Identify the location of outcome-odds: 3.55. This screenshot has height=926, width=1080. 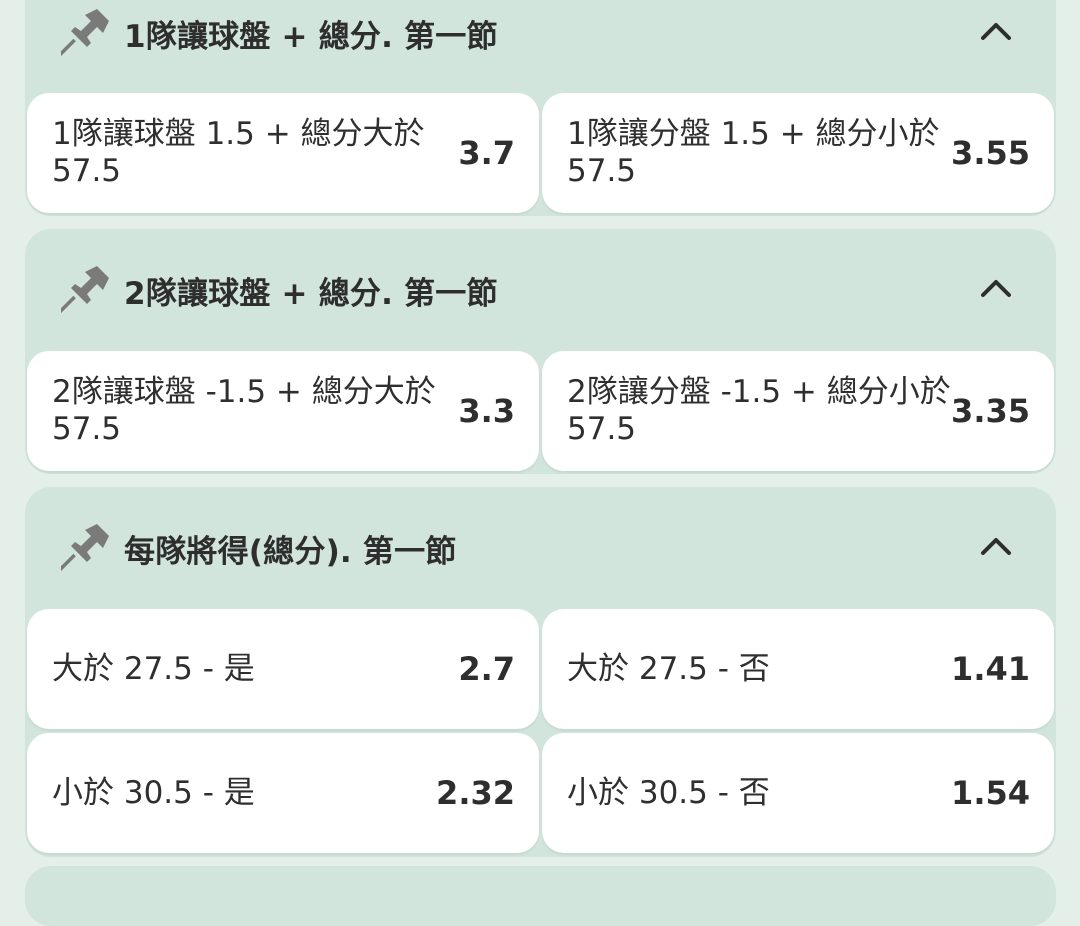
(990, 153).